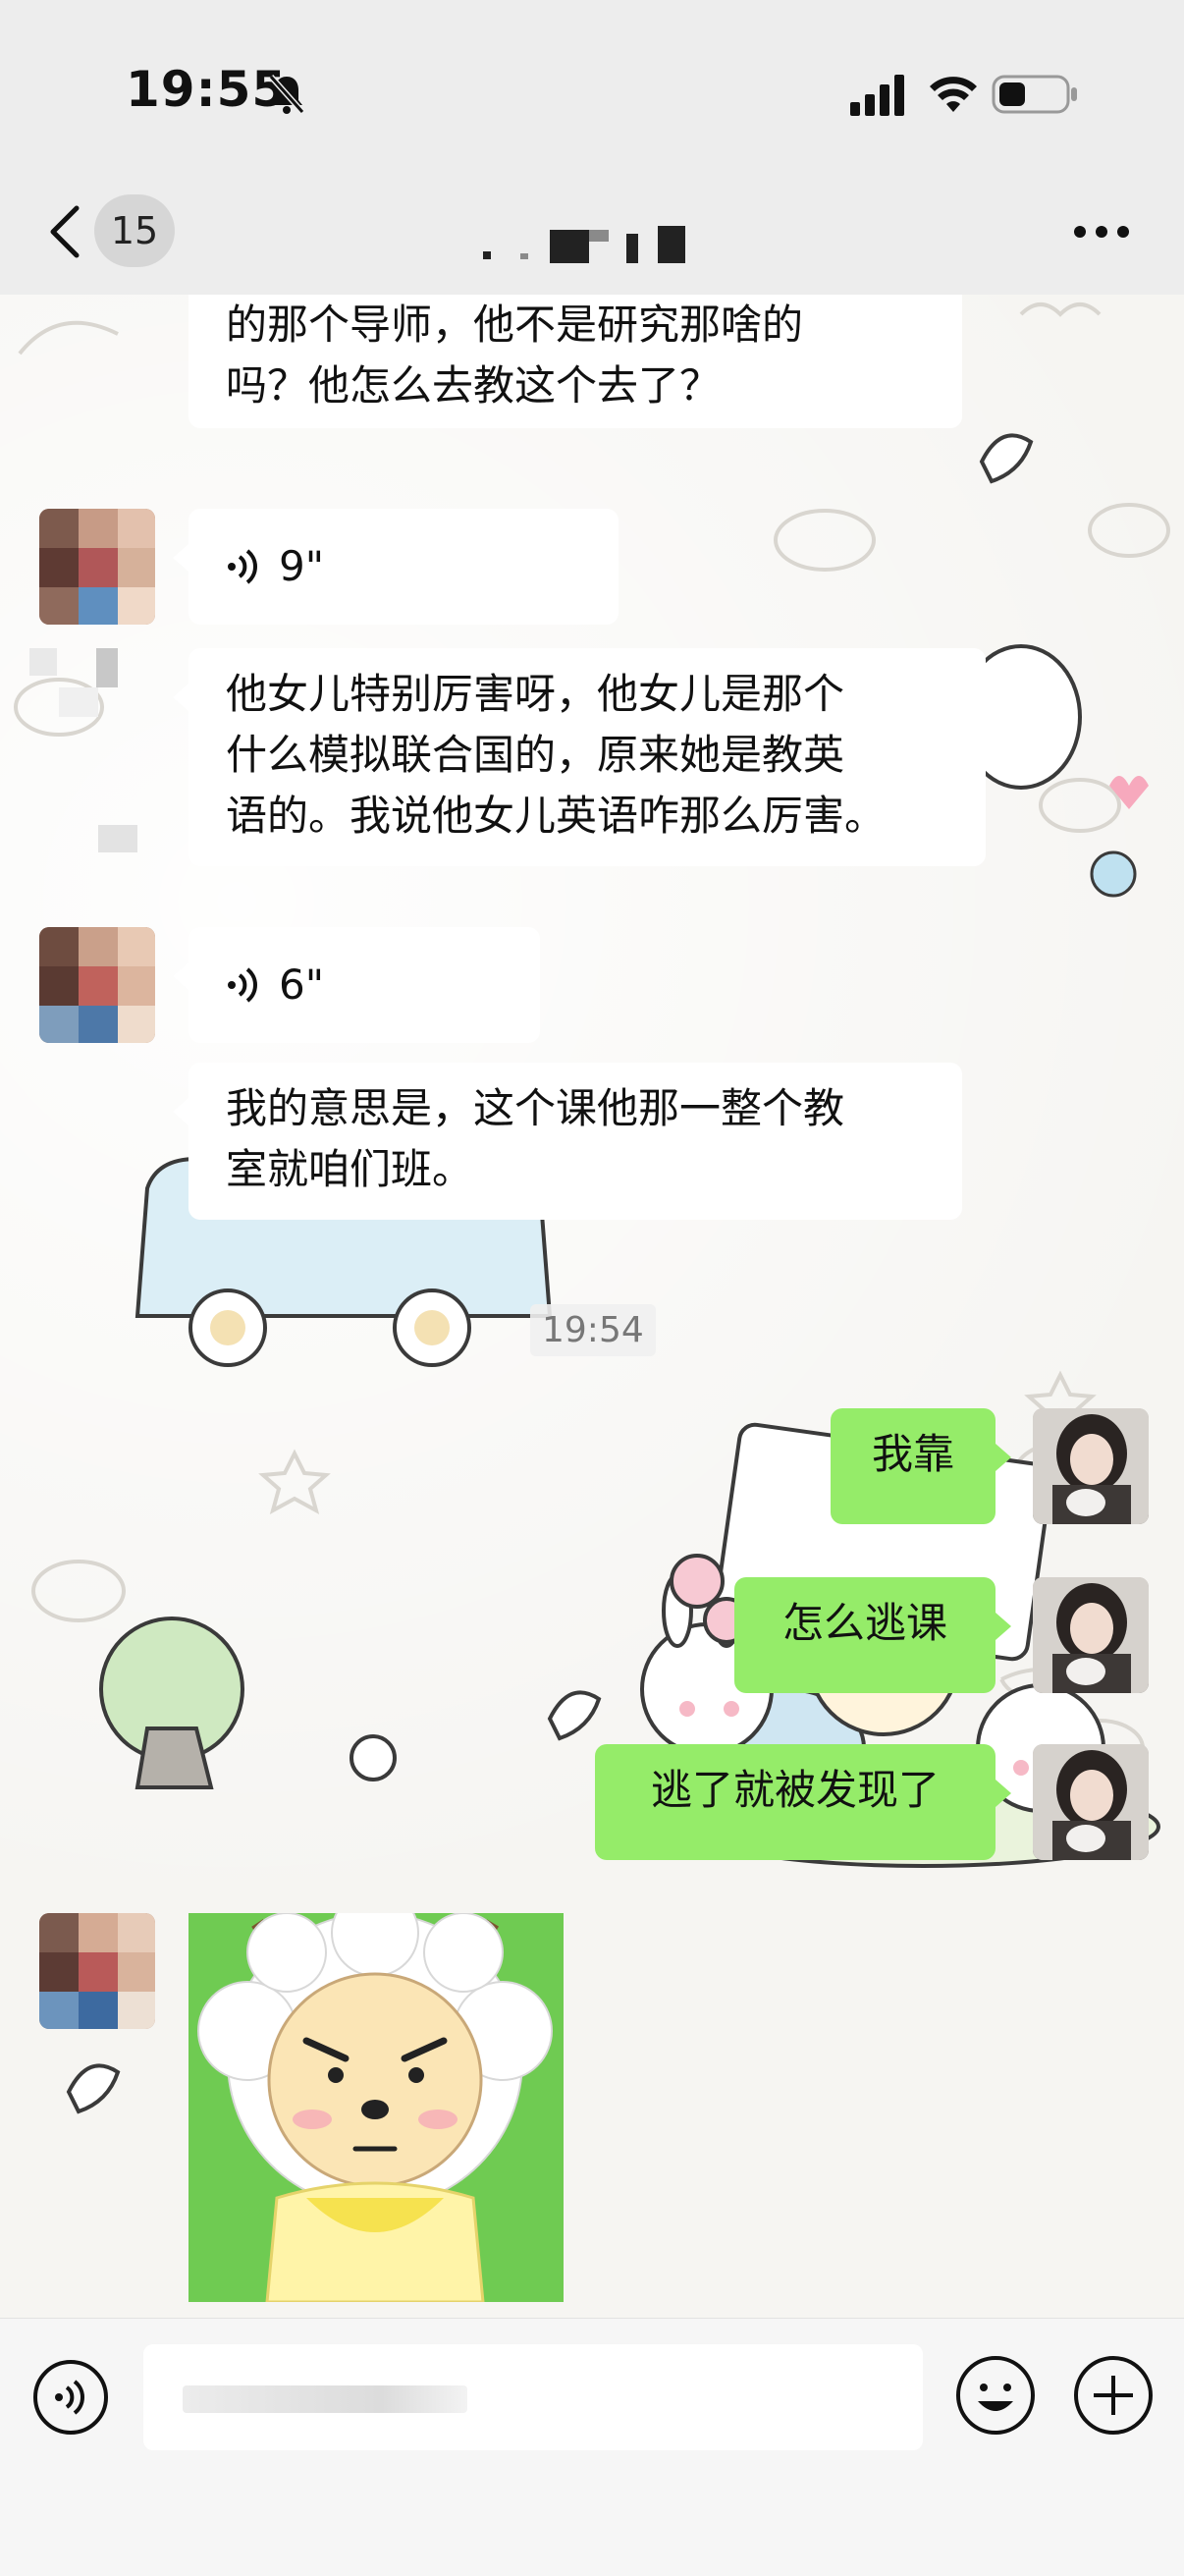  What do you see at coordinates (1034, 95) in the screenshot?
I see `battery-icon` at bounding box center [1034, 95].